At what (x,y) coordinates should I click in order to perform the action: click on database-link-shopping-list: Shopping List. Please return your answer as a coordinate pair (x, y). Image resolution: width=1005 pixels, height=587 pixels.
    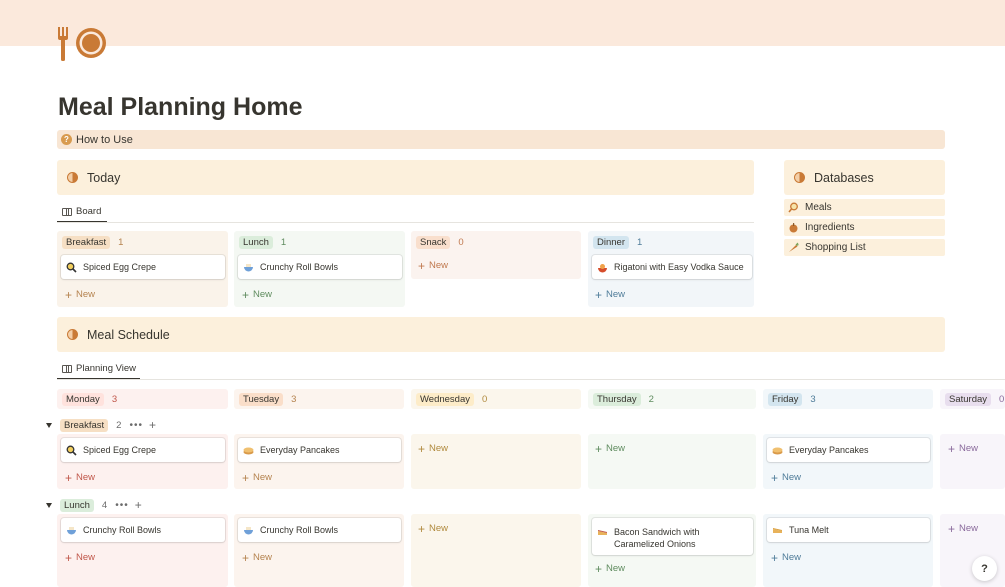
    Looking at the image, I should click on (864, 247).